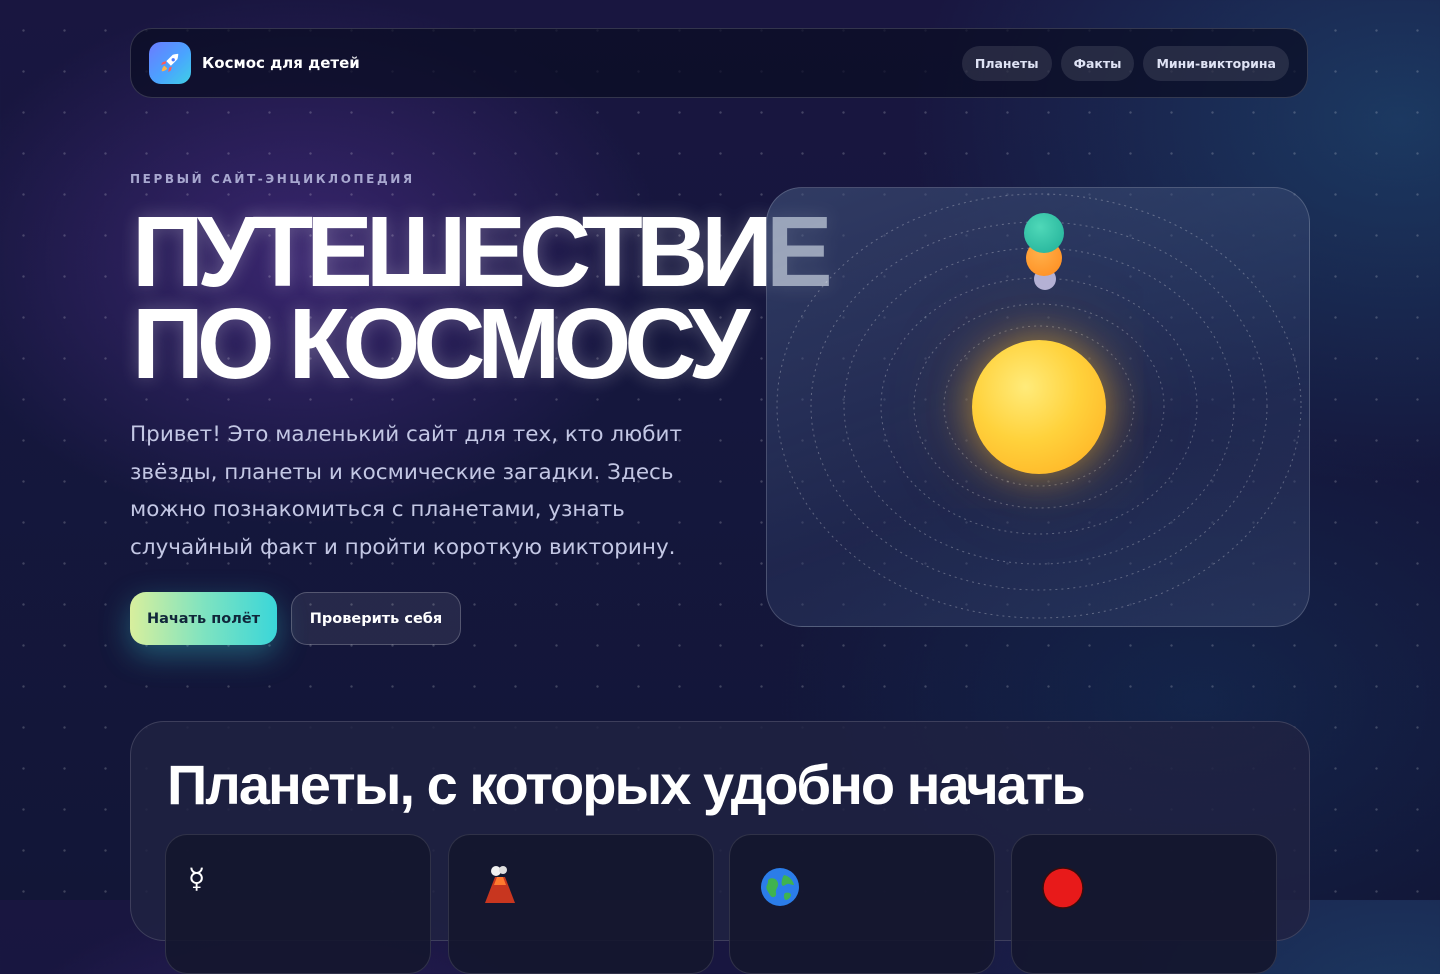 This screenshot has width=1440, height=974. Describe the element at coordinates (170, 63) in the screenshot. I see `rocket-icon` at that location.